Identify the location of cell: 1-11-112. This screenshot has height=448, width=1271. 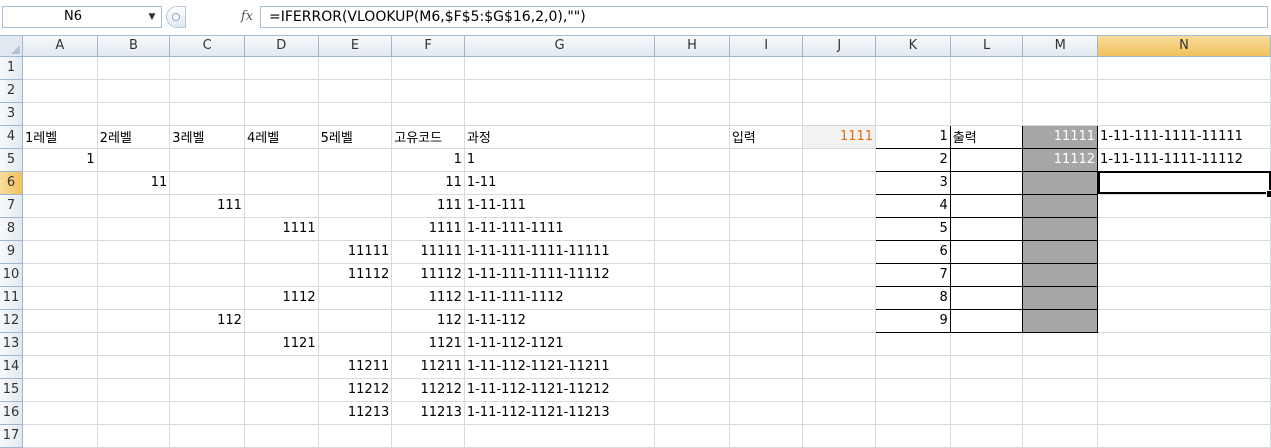
(560, 321).